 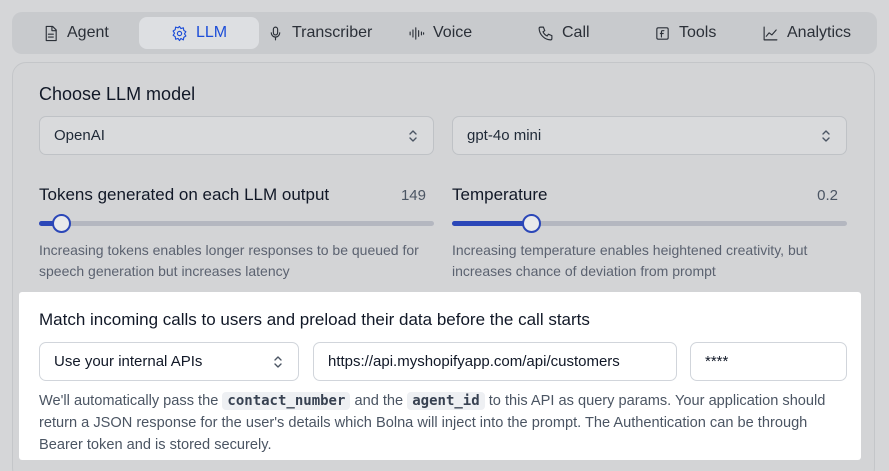 What do you see at coordinates (770, 33) in the screenshot?
I see `chart-icon` at bounding box center [770, 33].